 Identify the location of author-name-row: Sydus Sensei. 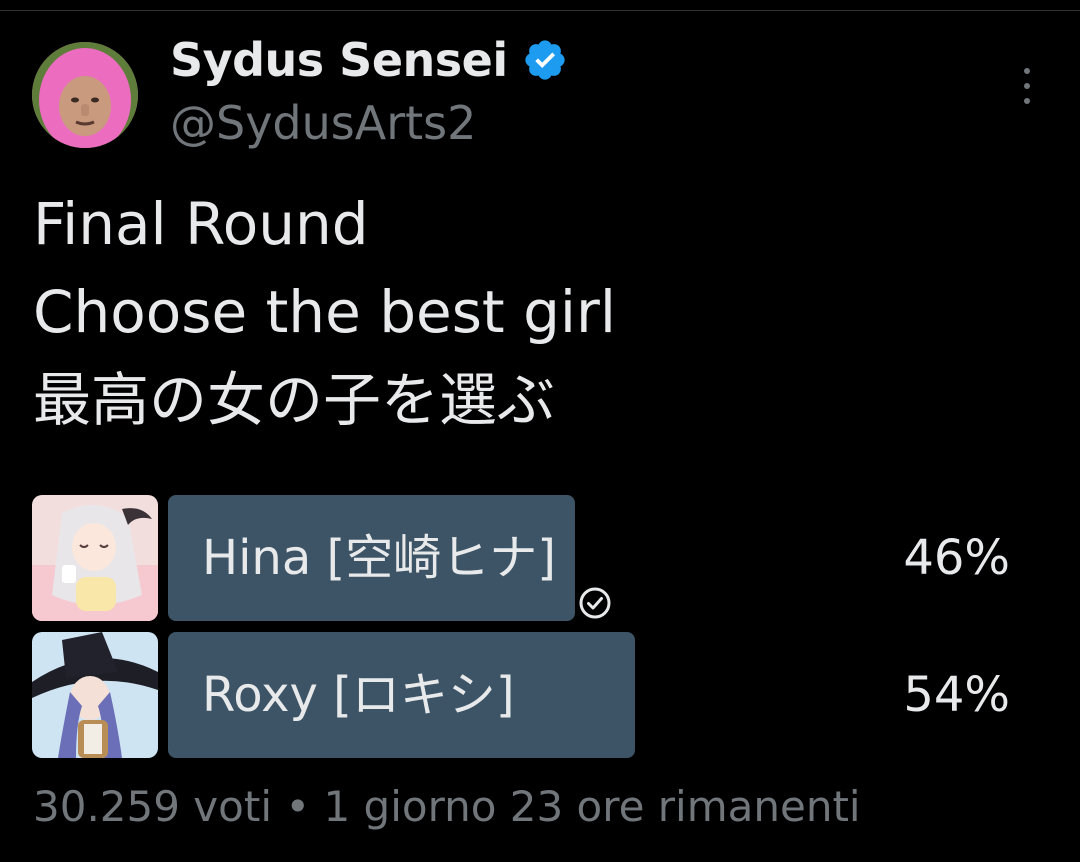
(369, 60).